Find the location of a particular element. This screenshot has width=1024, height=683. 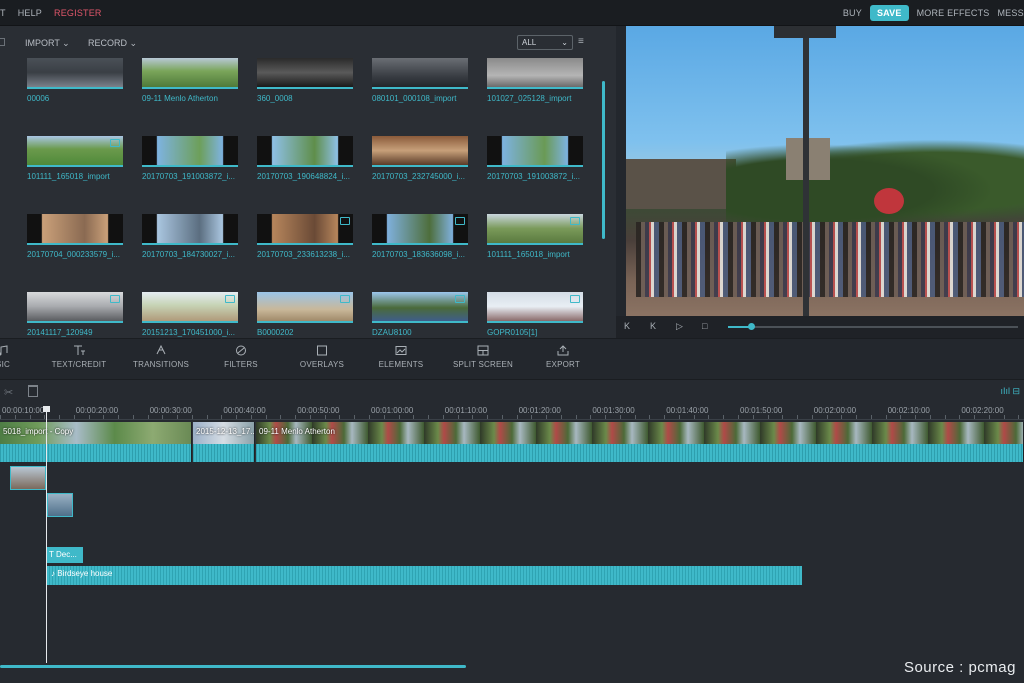

preview-building is located at coordinates (681, 184).